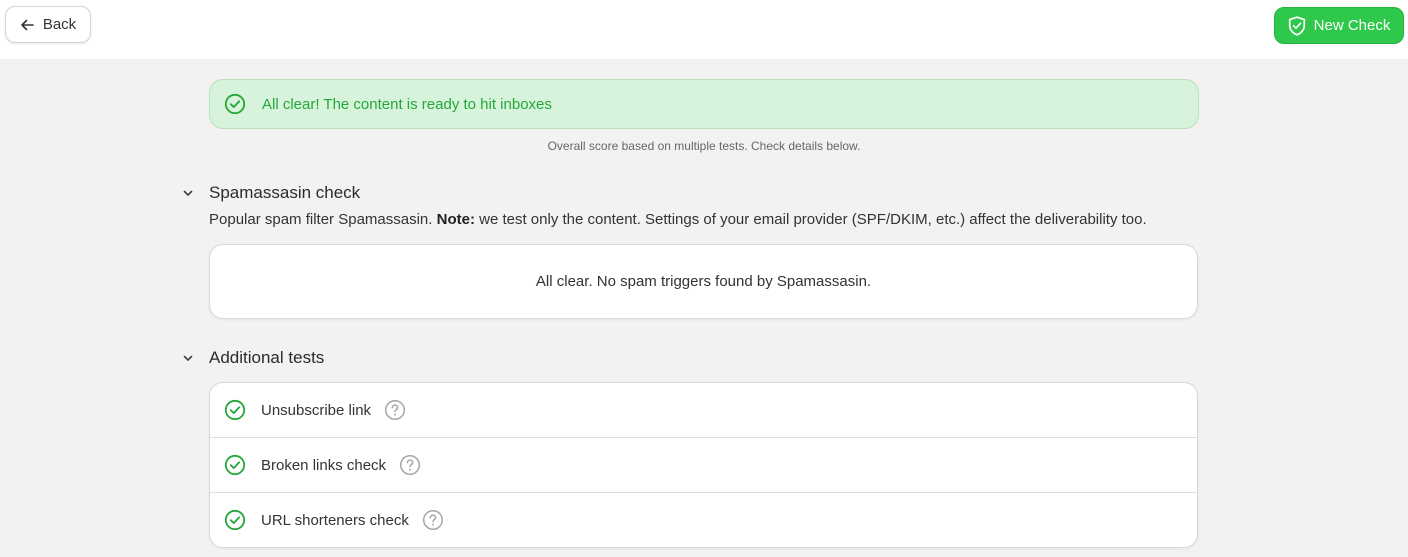 This screenshot has width=1408, height=557. I want to click on test-label: Unsubscribe link, so click(316, 410).